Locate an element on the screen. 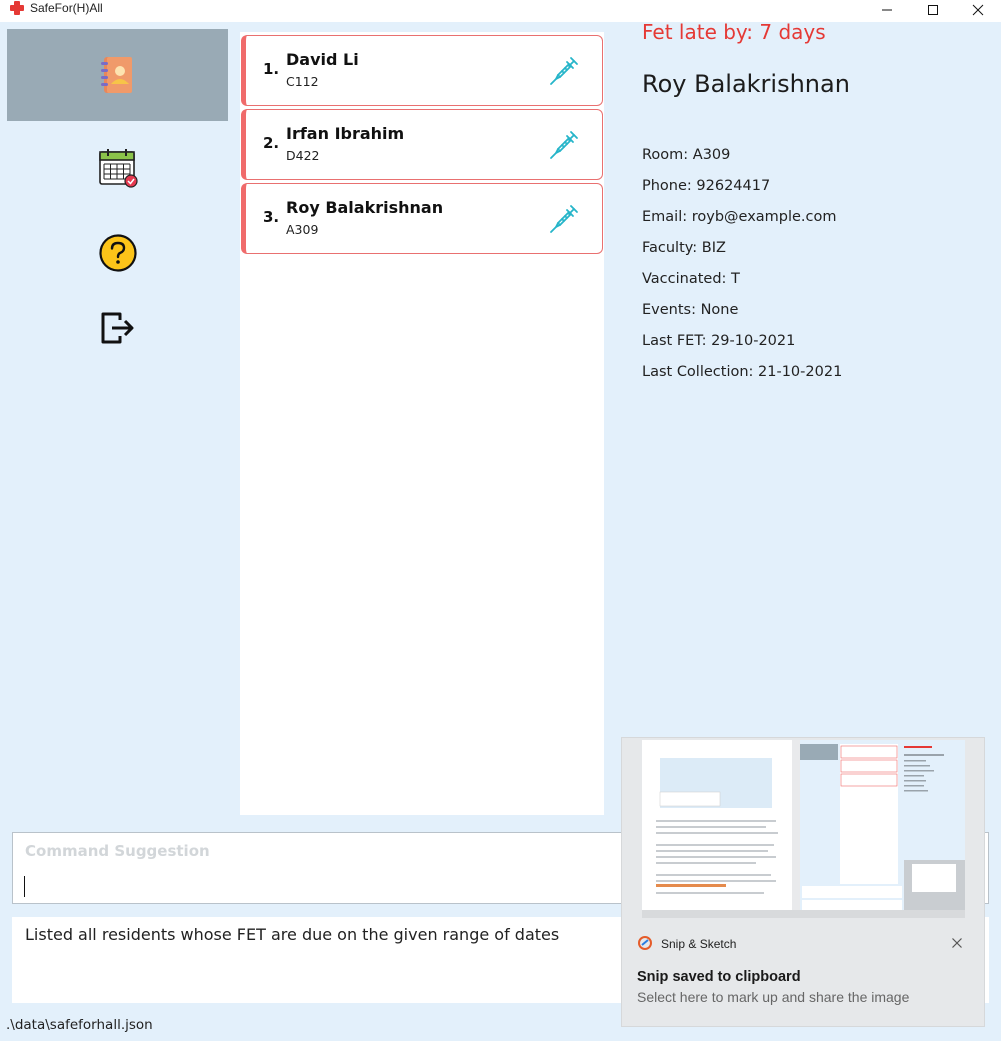 The width and height of the screenshot is (1001, 1041). app-logo-icon is located at coordinates (17, 8).